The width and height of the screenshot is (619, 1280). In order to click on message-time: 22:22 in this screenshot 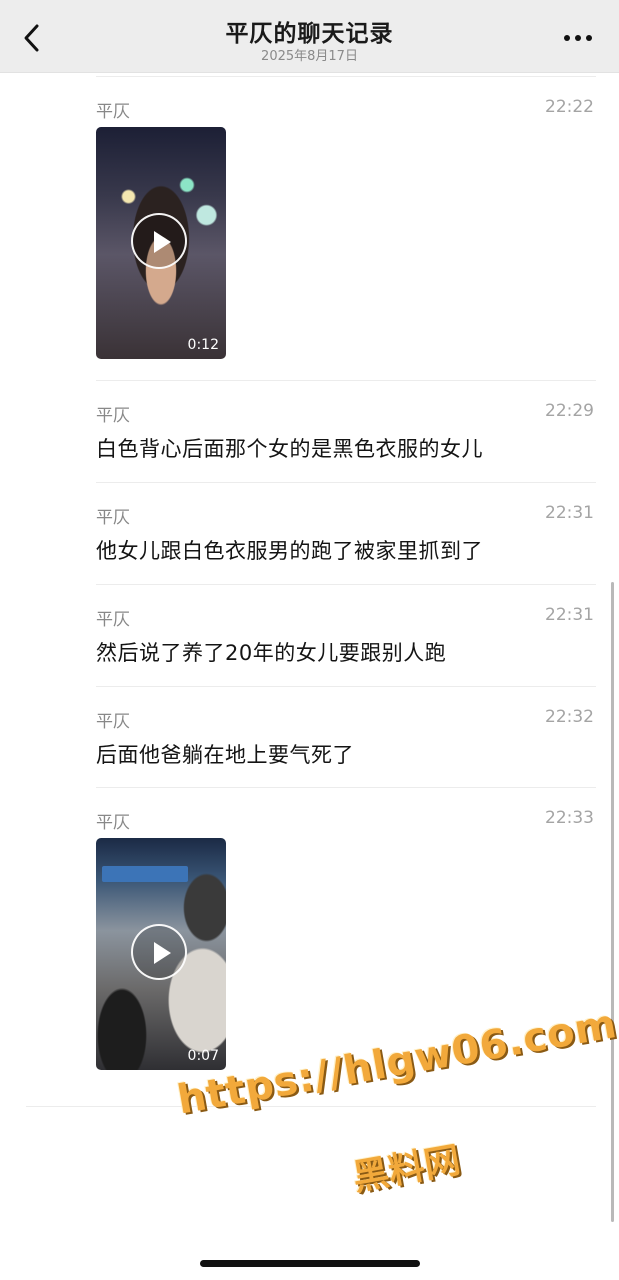, I will do `click(569, 107)`.